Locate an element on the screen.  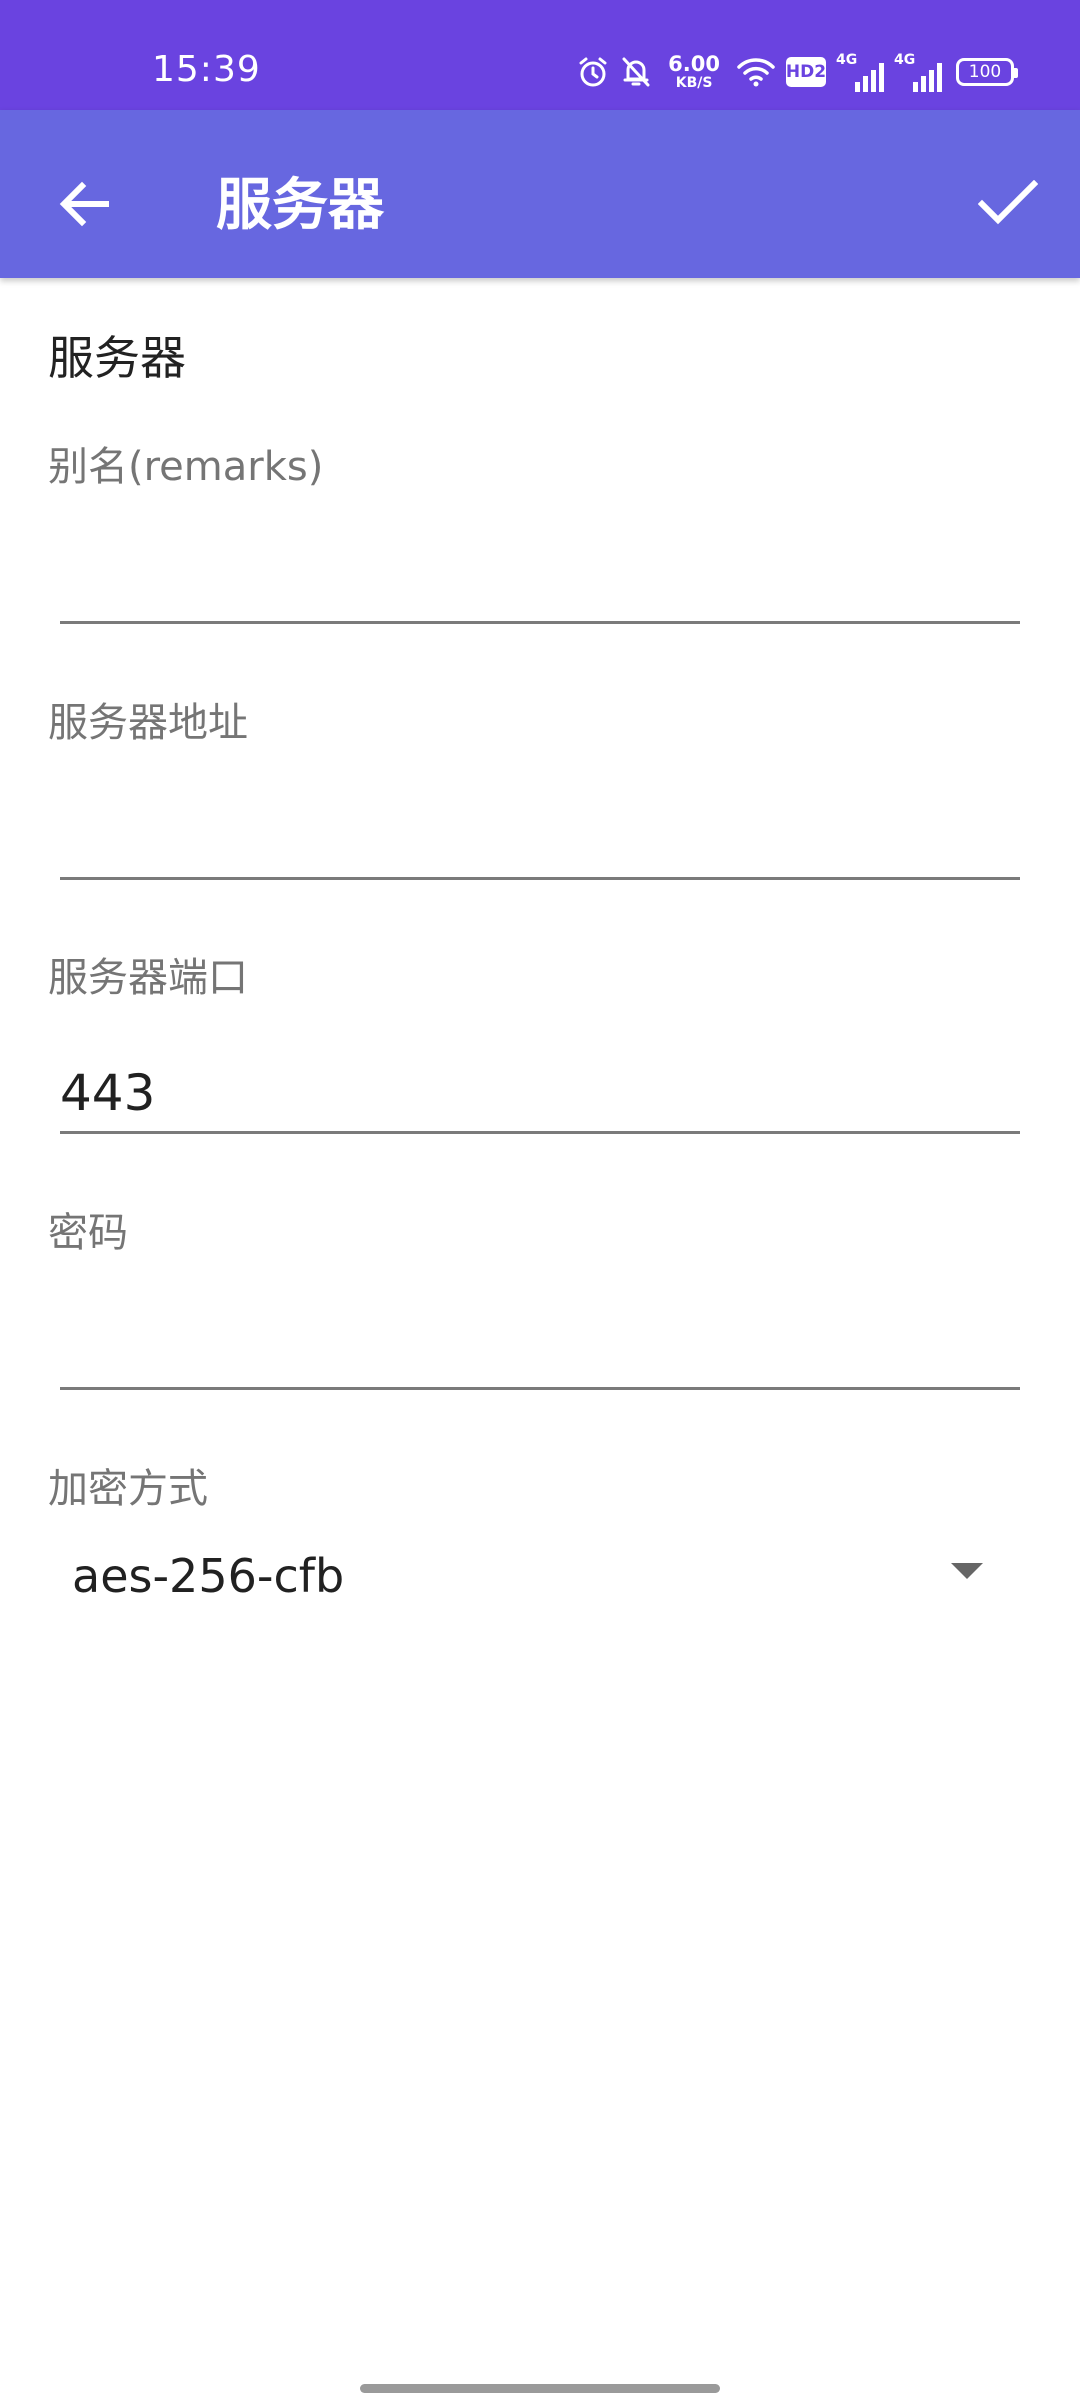
encryption-selected-value: aes-256-cfb is located at coordinates (208, 1576).